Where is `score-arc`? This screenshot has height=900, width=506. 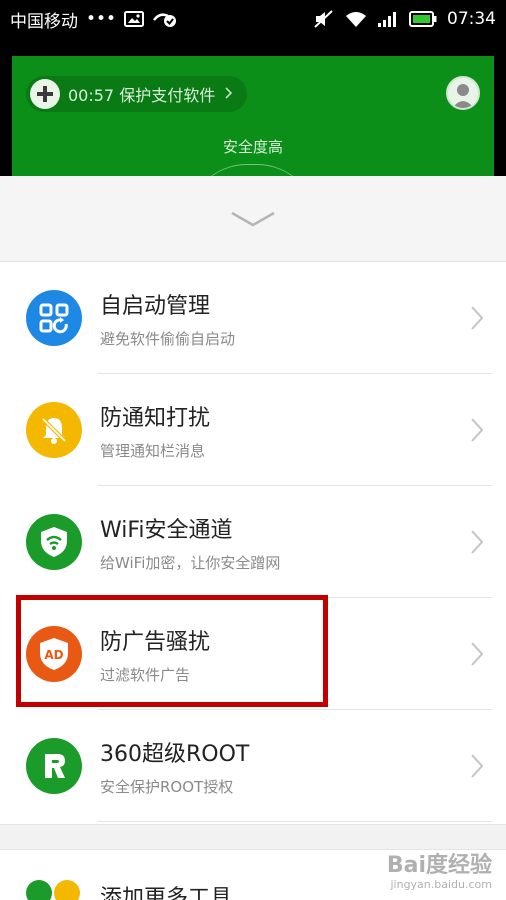 score-arc is located at coordinates (252, 170).